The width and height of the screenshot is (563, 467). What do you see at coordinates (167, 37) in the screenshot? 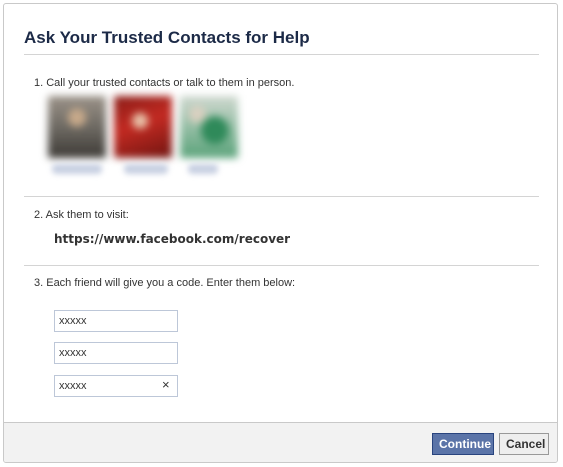
I see `dialog-title: Ask Your Trusted Contacts for Help` at bounding box center [167, 37].